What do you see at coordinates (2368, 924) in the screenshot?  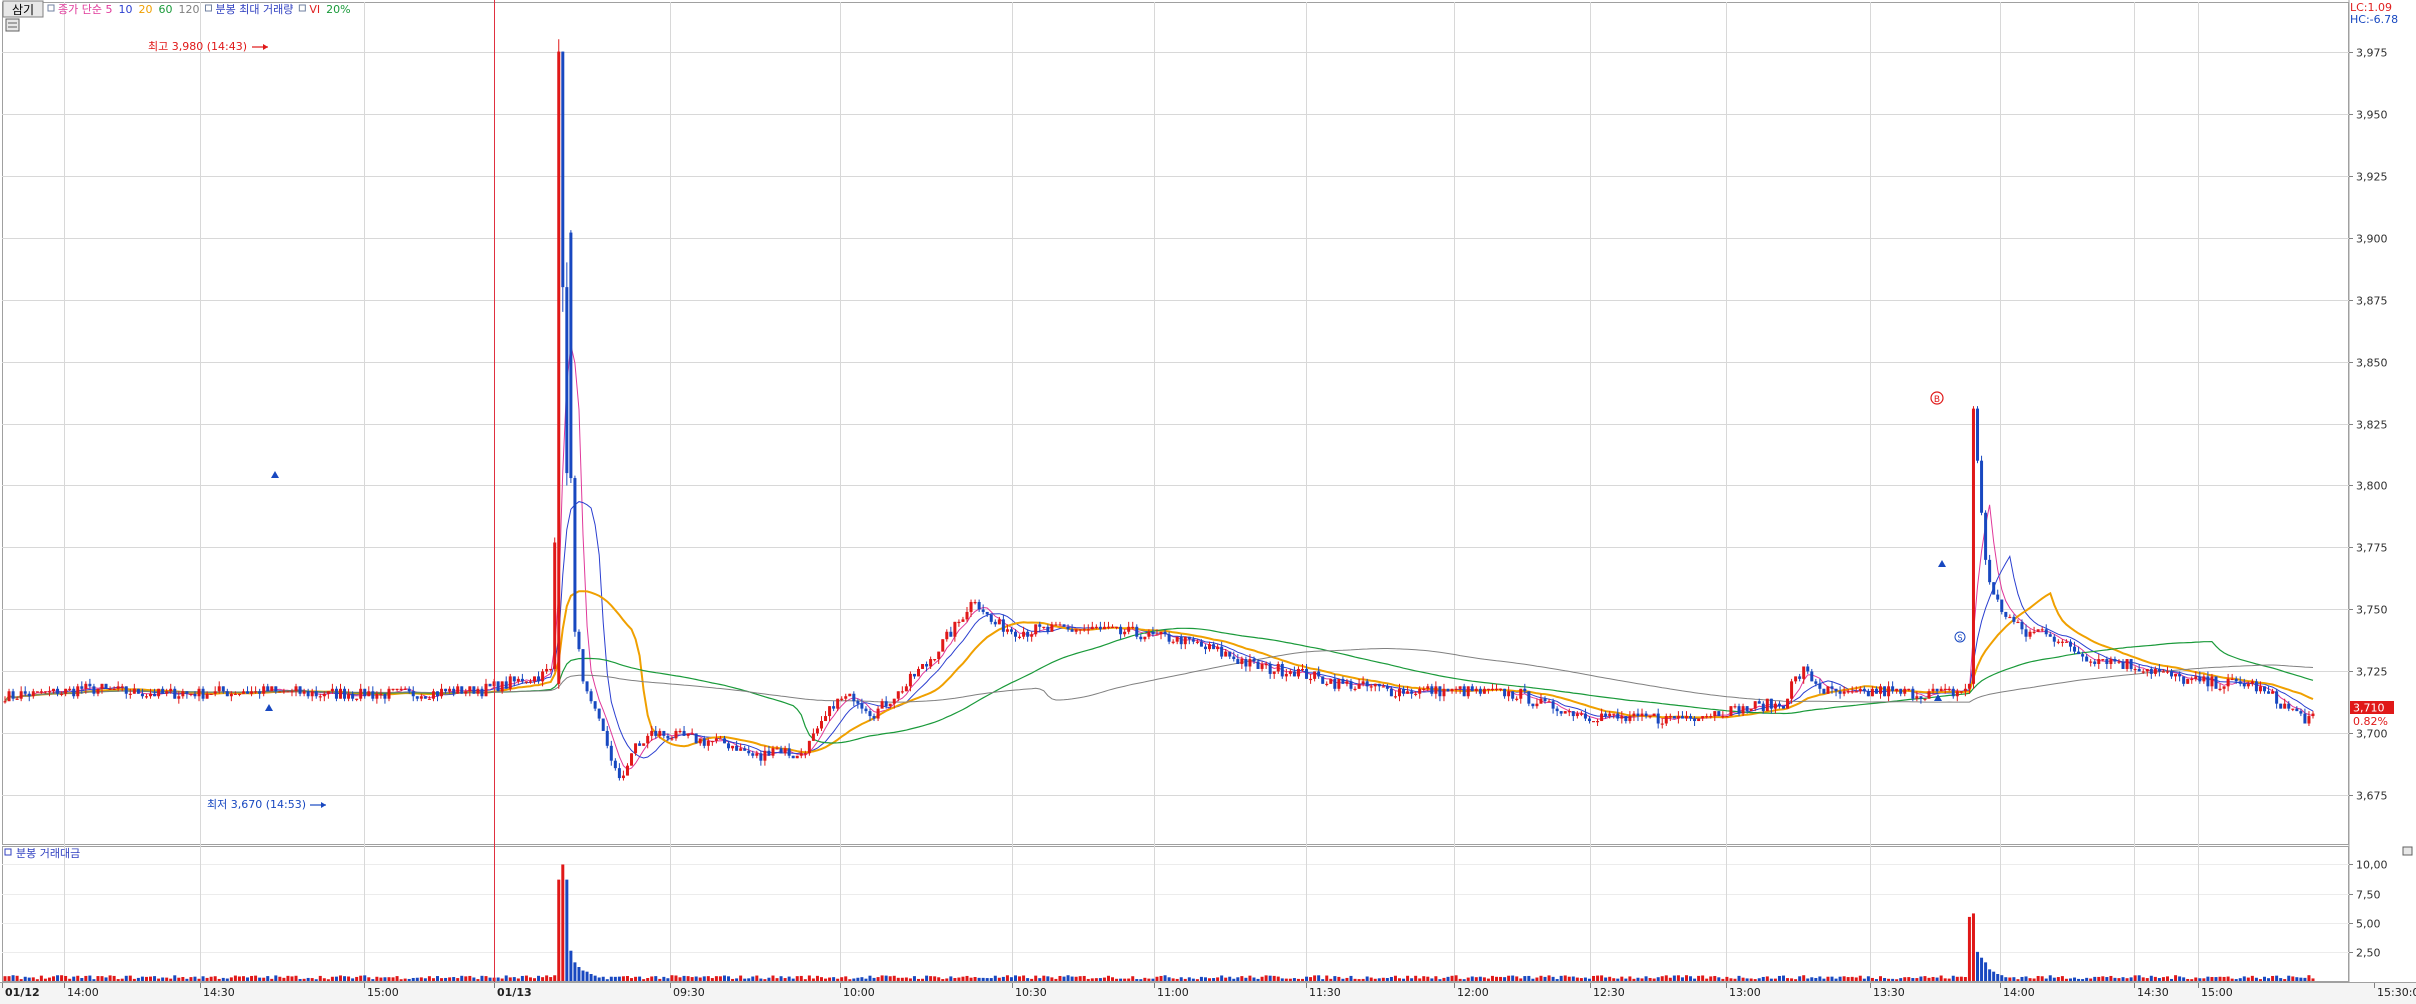 I see `volume-tick-label: 5,00` at bounding box center [2368, 924].